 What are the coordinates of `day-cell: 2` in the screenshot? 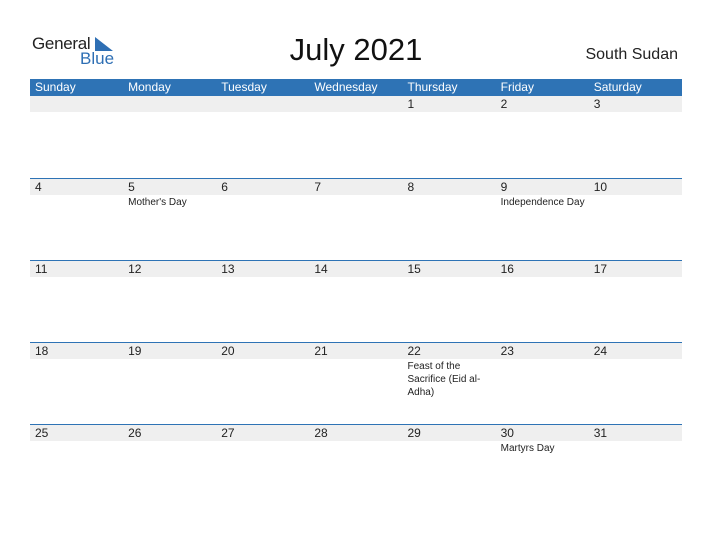 It's located at (542, 104).